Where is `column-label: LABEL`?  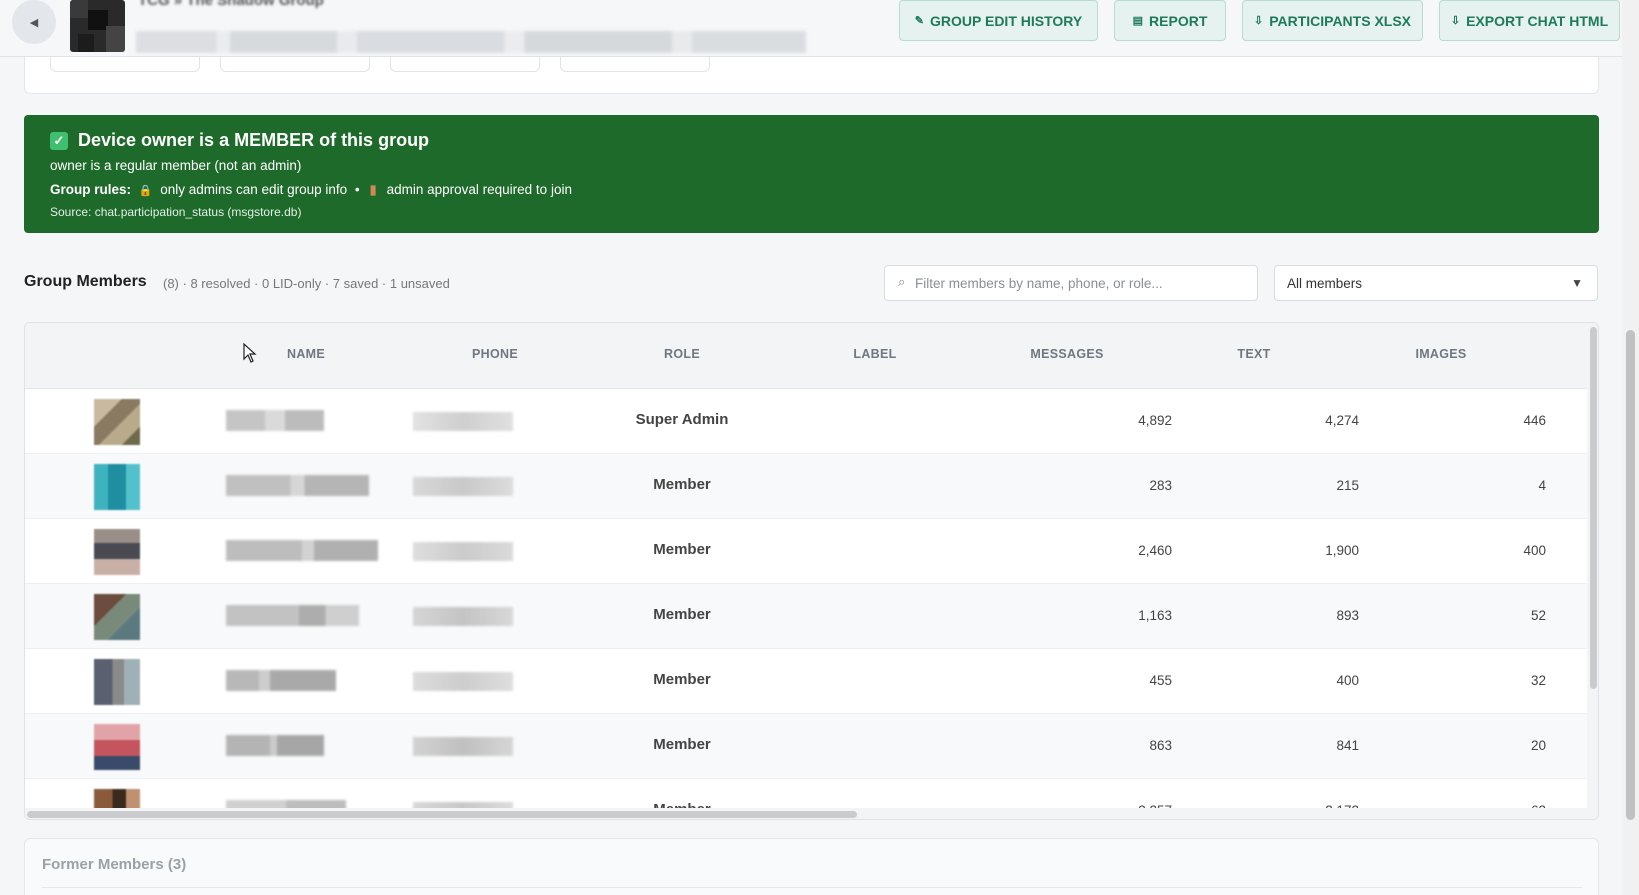 column-label: LABEL is located at coordinates (874, 354).